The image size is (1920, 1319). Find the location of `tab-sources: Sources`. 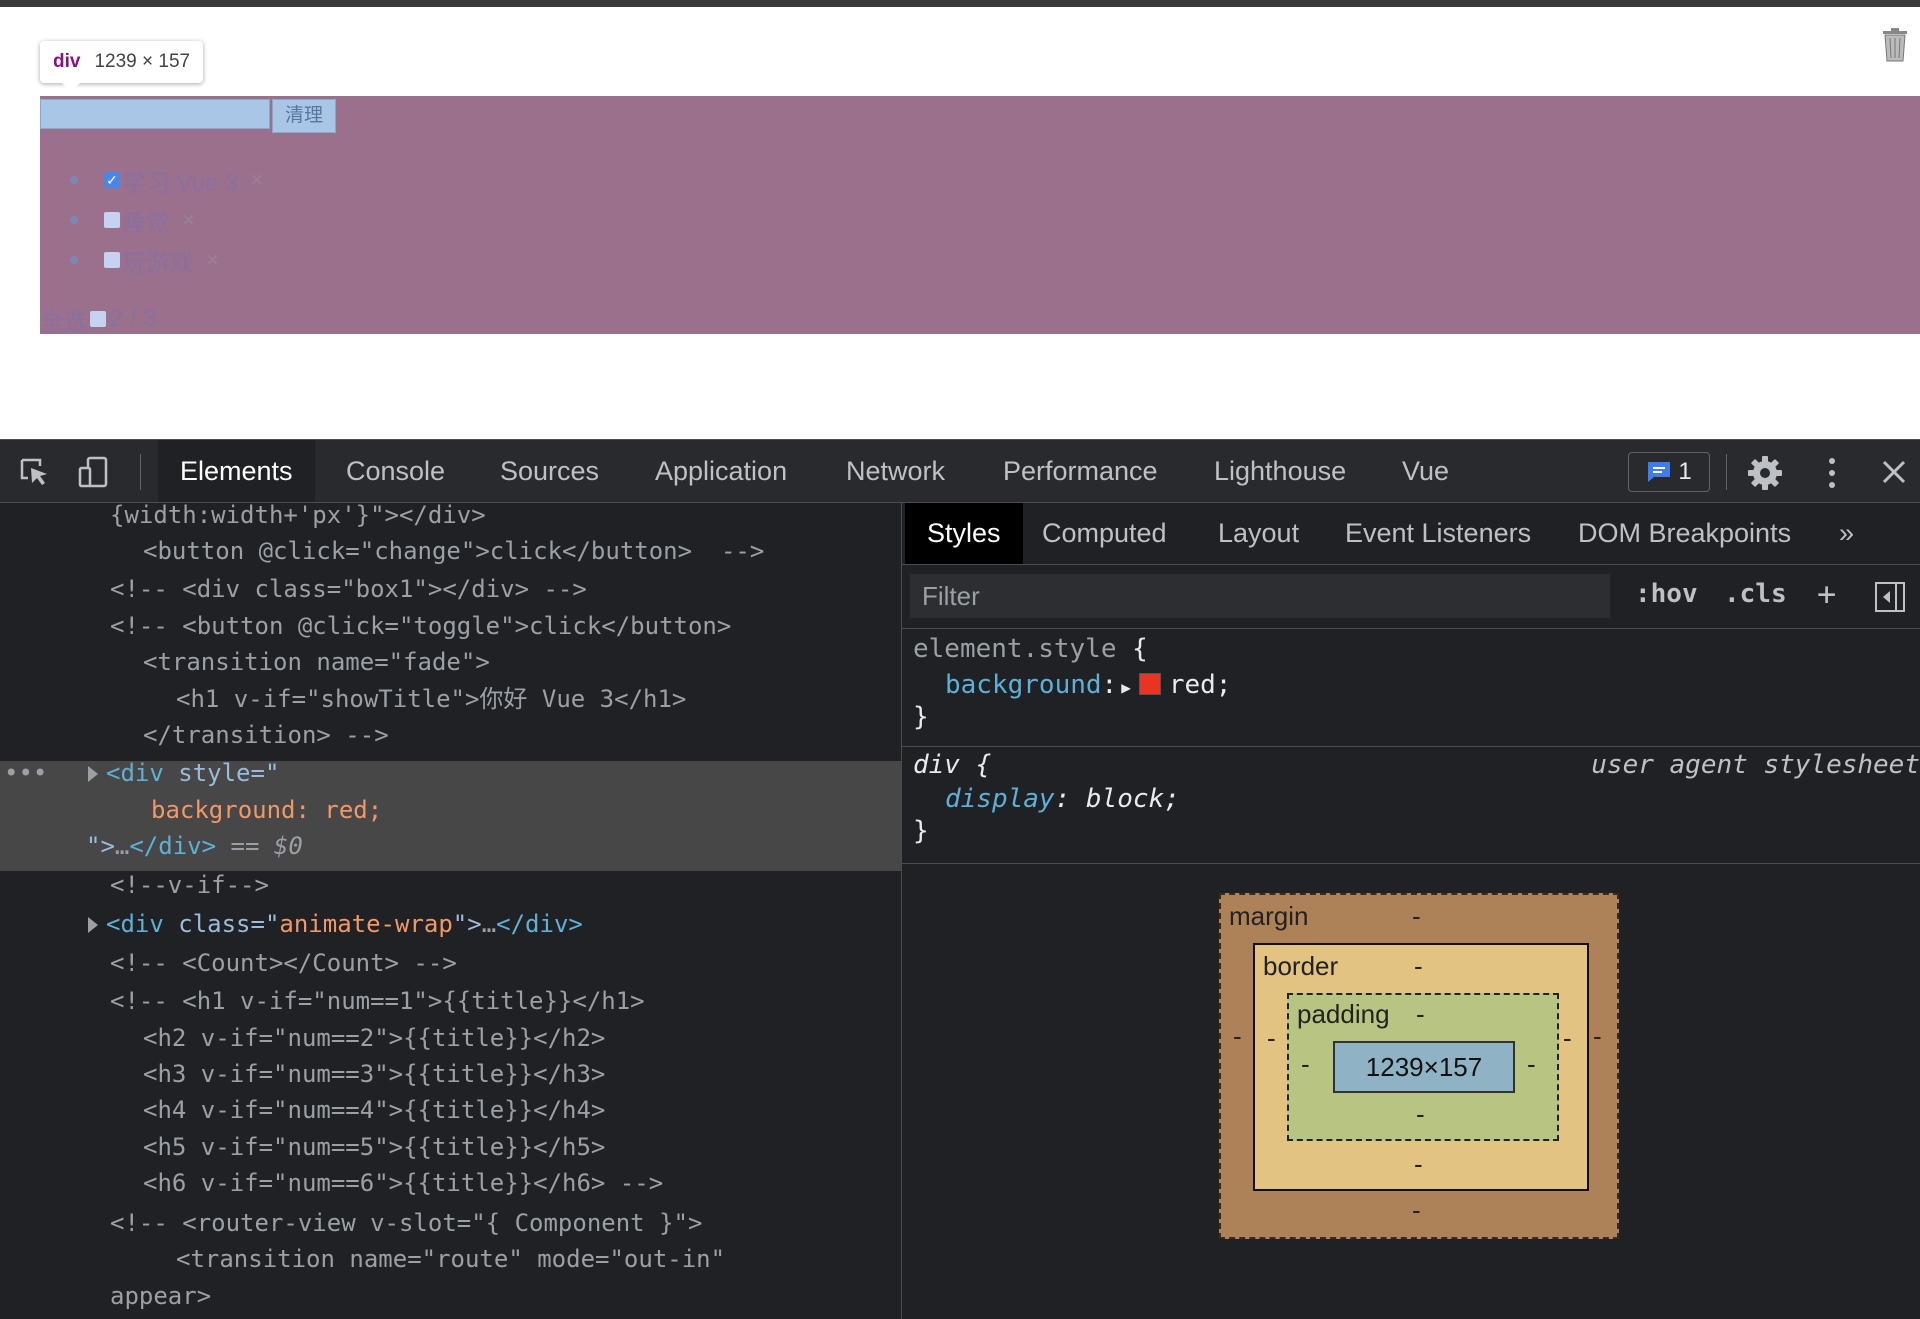

tab-sources: Sources is located at coordinates (549, 471).